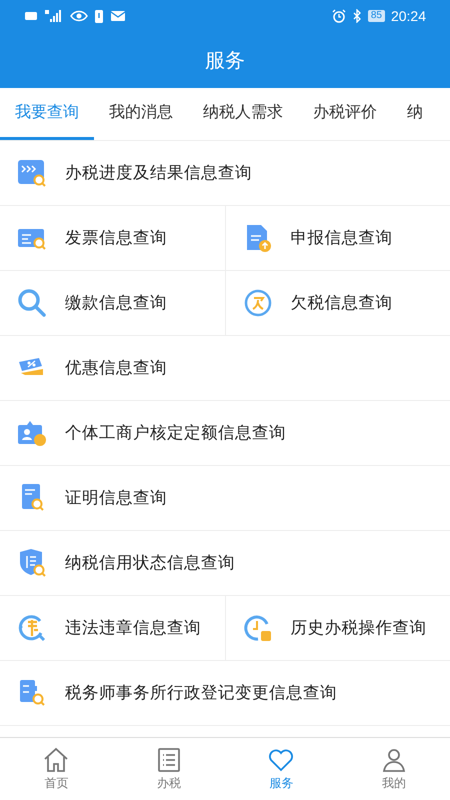 This screenshot has width=450, height=800. Describe the element at coordinates (225, 433) in the screenshot. I see `menu-item: 个体工商户核定定额信息查询` at that location.